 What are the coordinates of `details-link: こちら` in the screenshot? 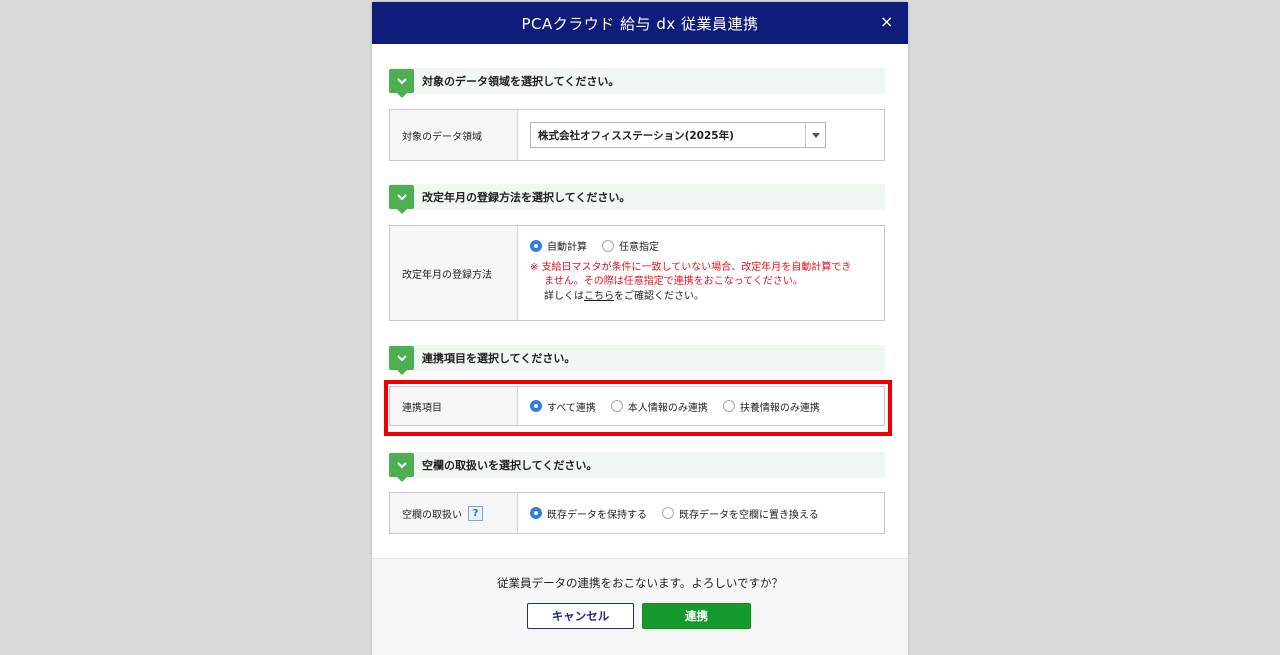 It's located at (599, 296).